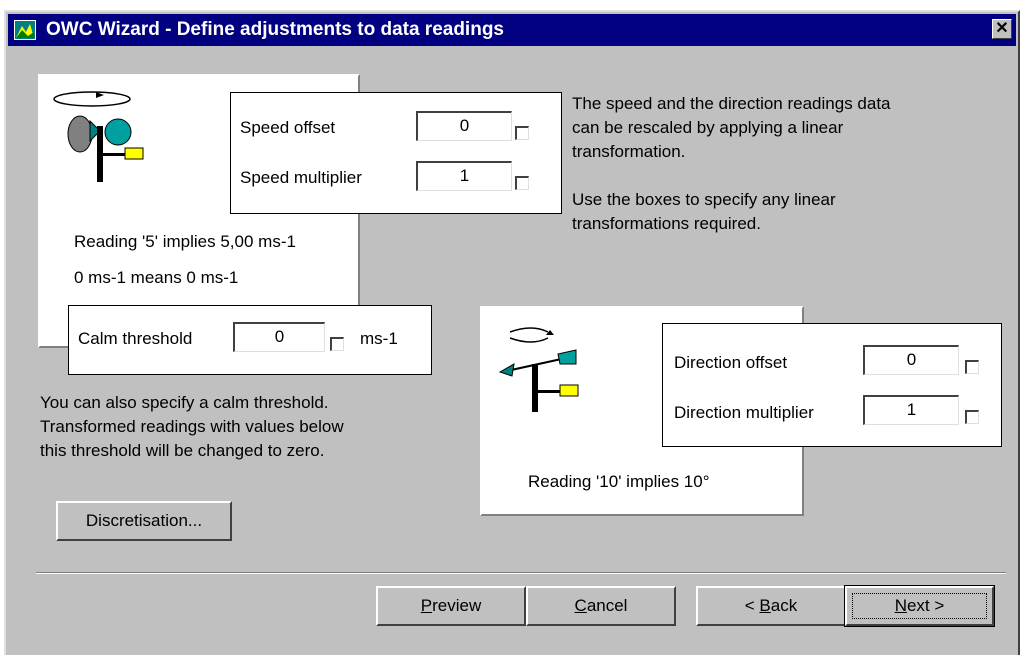 This screenshot has height=655, width=1024. I want to click on preview-accel: P, so click(426, 605).